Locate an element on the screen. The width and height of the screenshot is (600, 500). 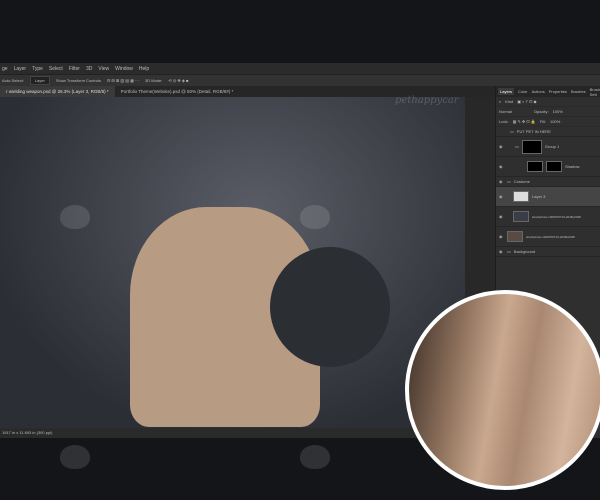
layer-group-1: ◉ ▭ Group 1 is located at coordinates (548, 147).